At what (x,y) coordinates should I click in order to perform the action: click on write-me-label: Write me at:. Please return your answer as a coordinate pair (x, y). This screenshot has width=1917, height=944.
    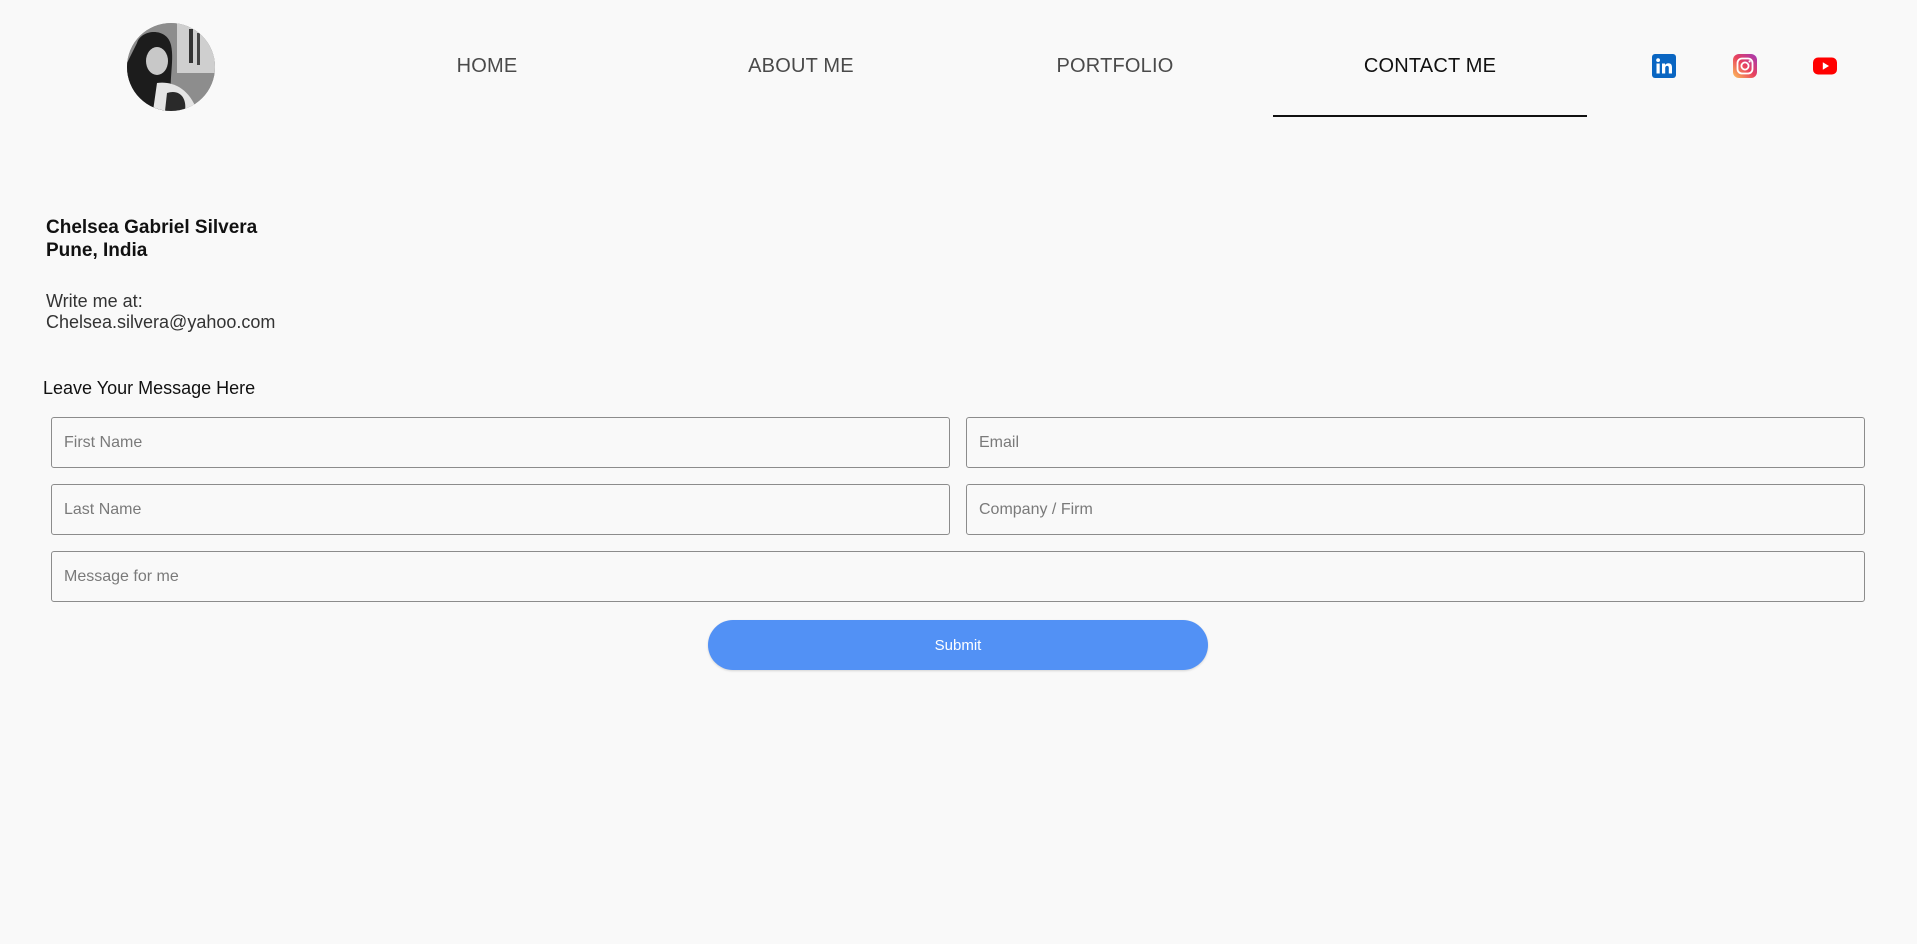
    Looking at the image, I should click on (94, 301).